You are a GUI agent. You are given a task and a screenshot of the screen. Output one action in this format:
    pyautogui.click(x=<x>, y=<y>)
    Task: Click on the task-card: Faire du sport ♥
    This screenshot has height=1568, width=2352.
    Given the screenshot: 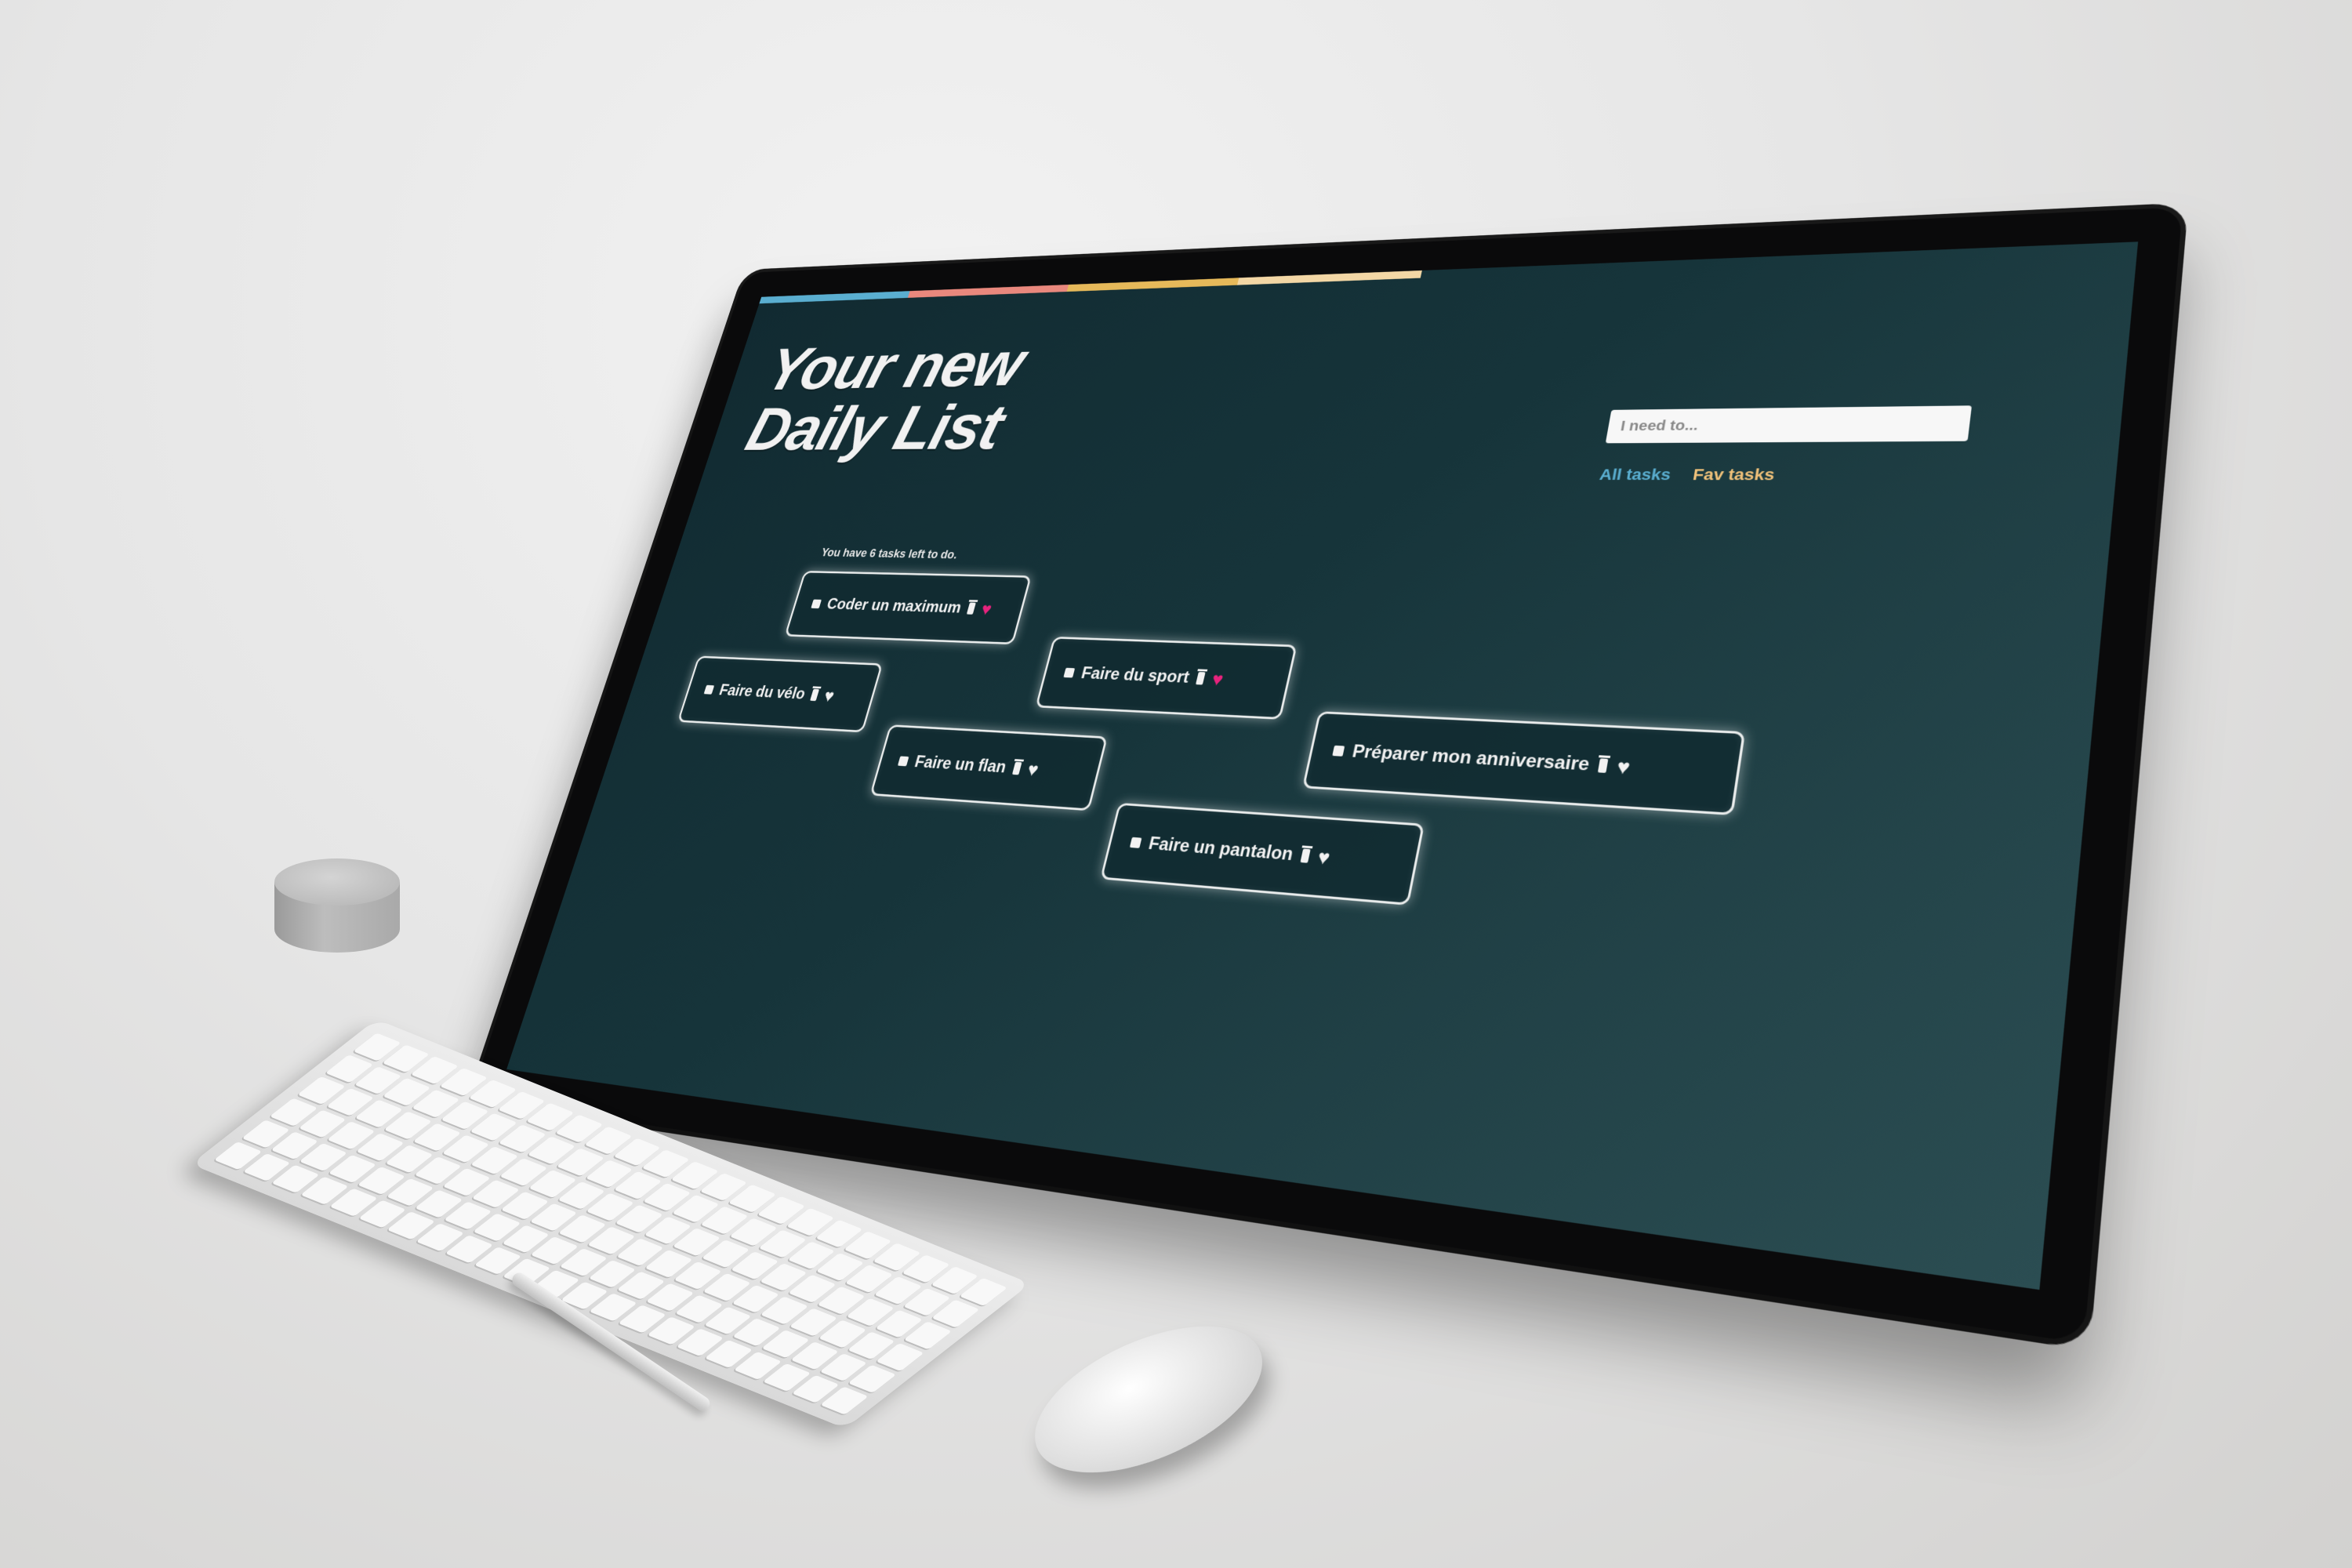 What is the action you would take?
    pyautogui.click(x=1166, y=678)
    